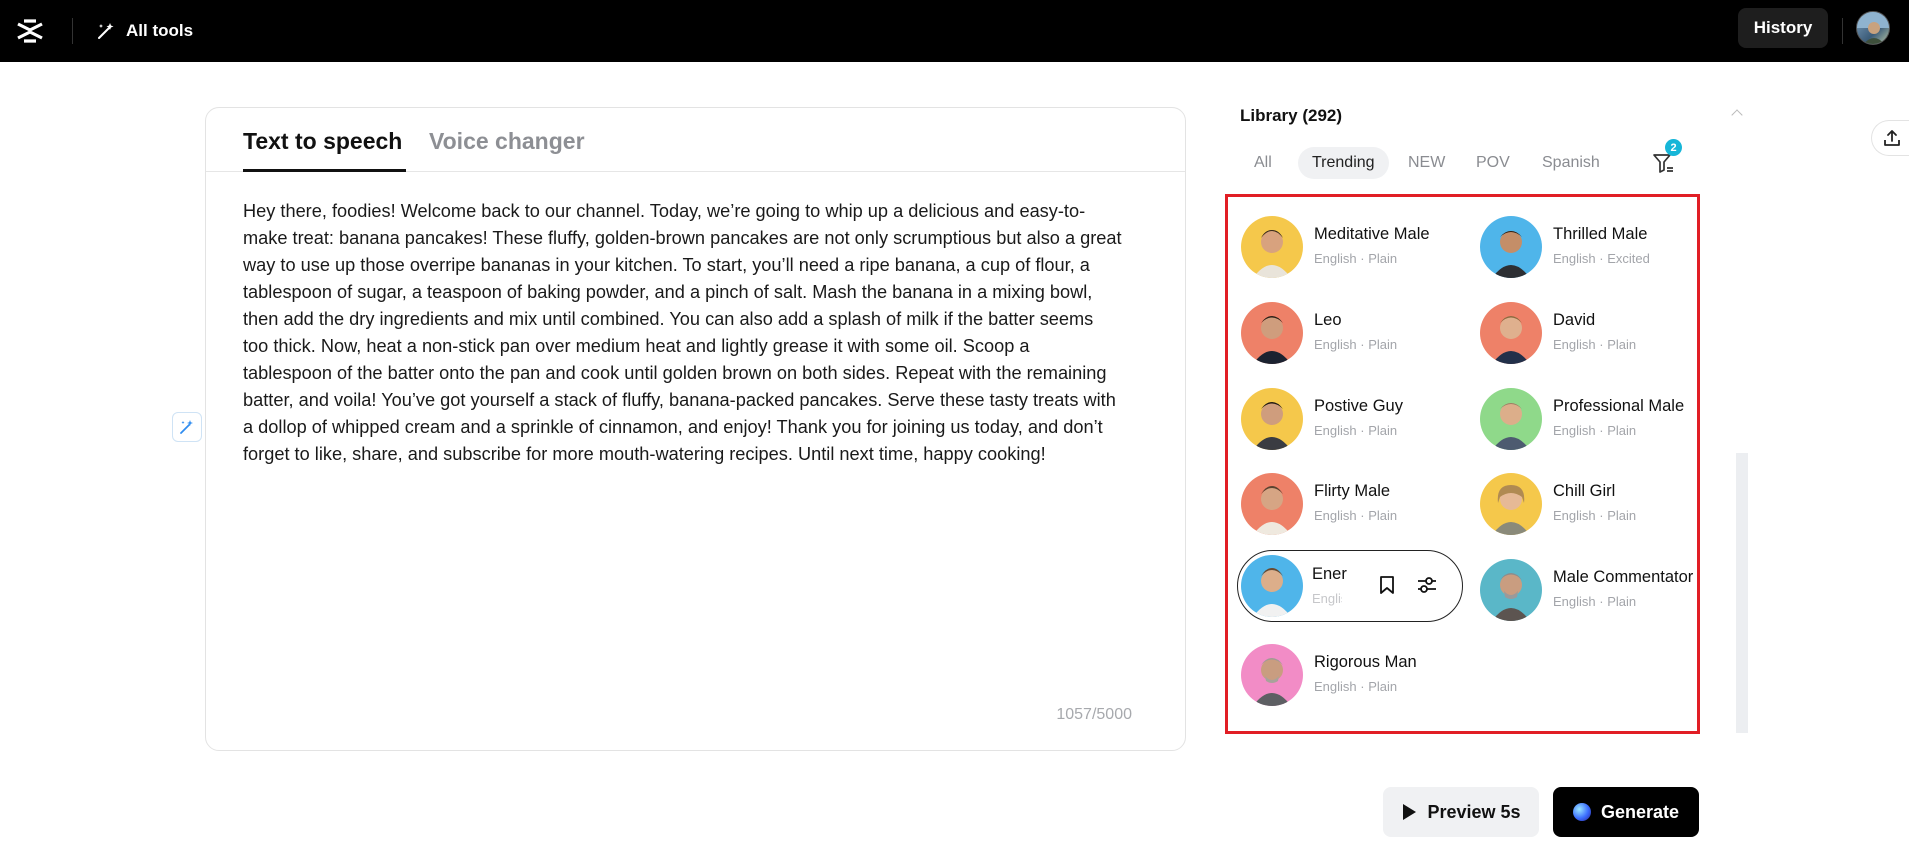 The image size is (1909, 853). I want to click on filter-chip-pov: POV, so click(1493, 163).